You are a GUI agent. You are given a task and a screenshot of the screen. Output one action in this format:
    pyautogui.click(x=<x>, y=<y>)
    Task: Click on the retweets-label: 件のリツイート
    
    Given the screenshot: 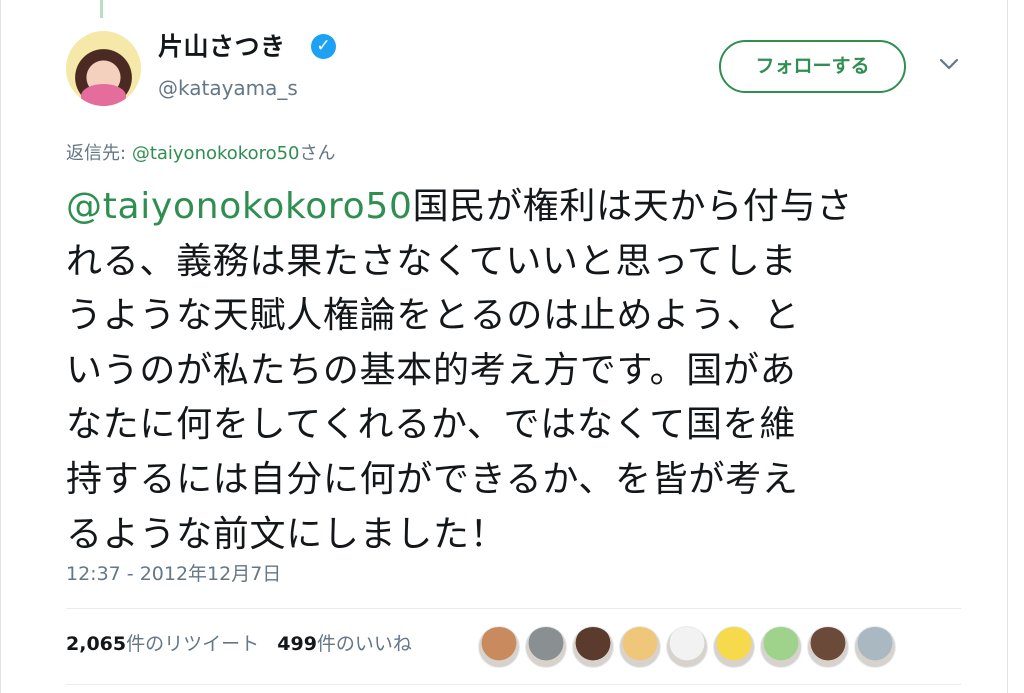 What is the action you would take?
    pyautogui.click(x=193, y=644)
    